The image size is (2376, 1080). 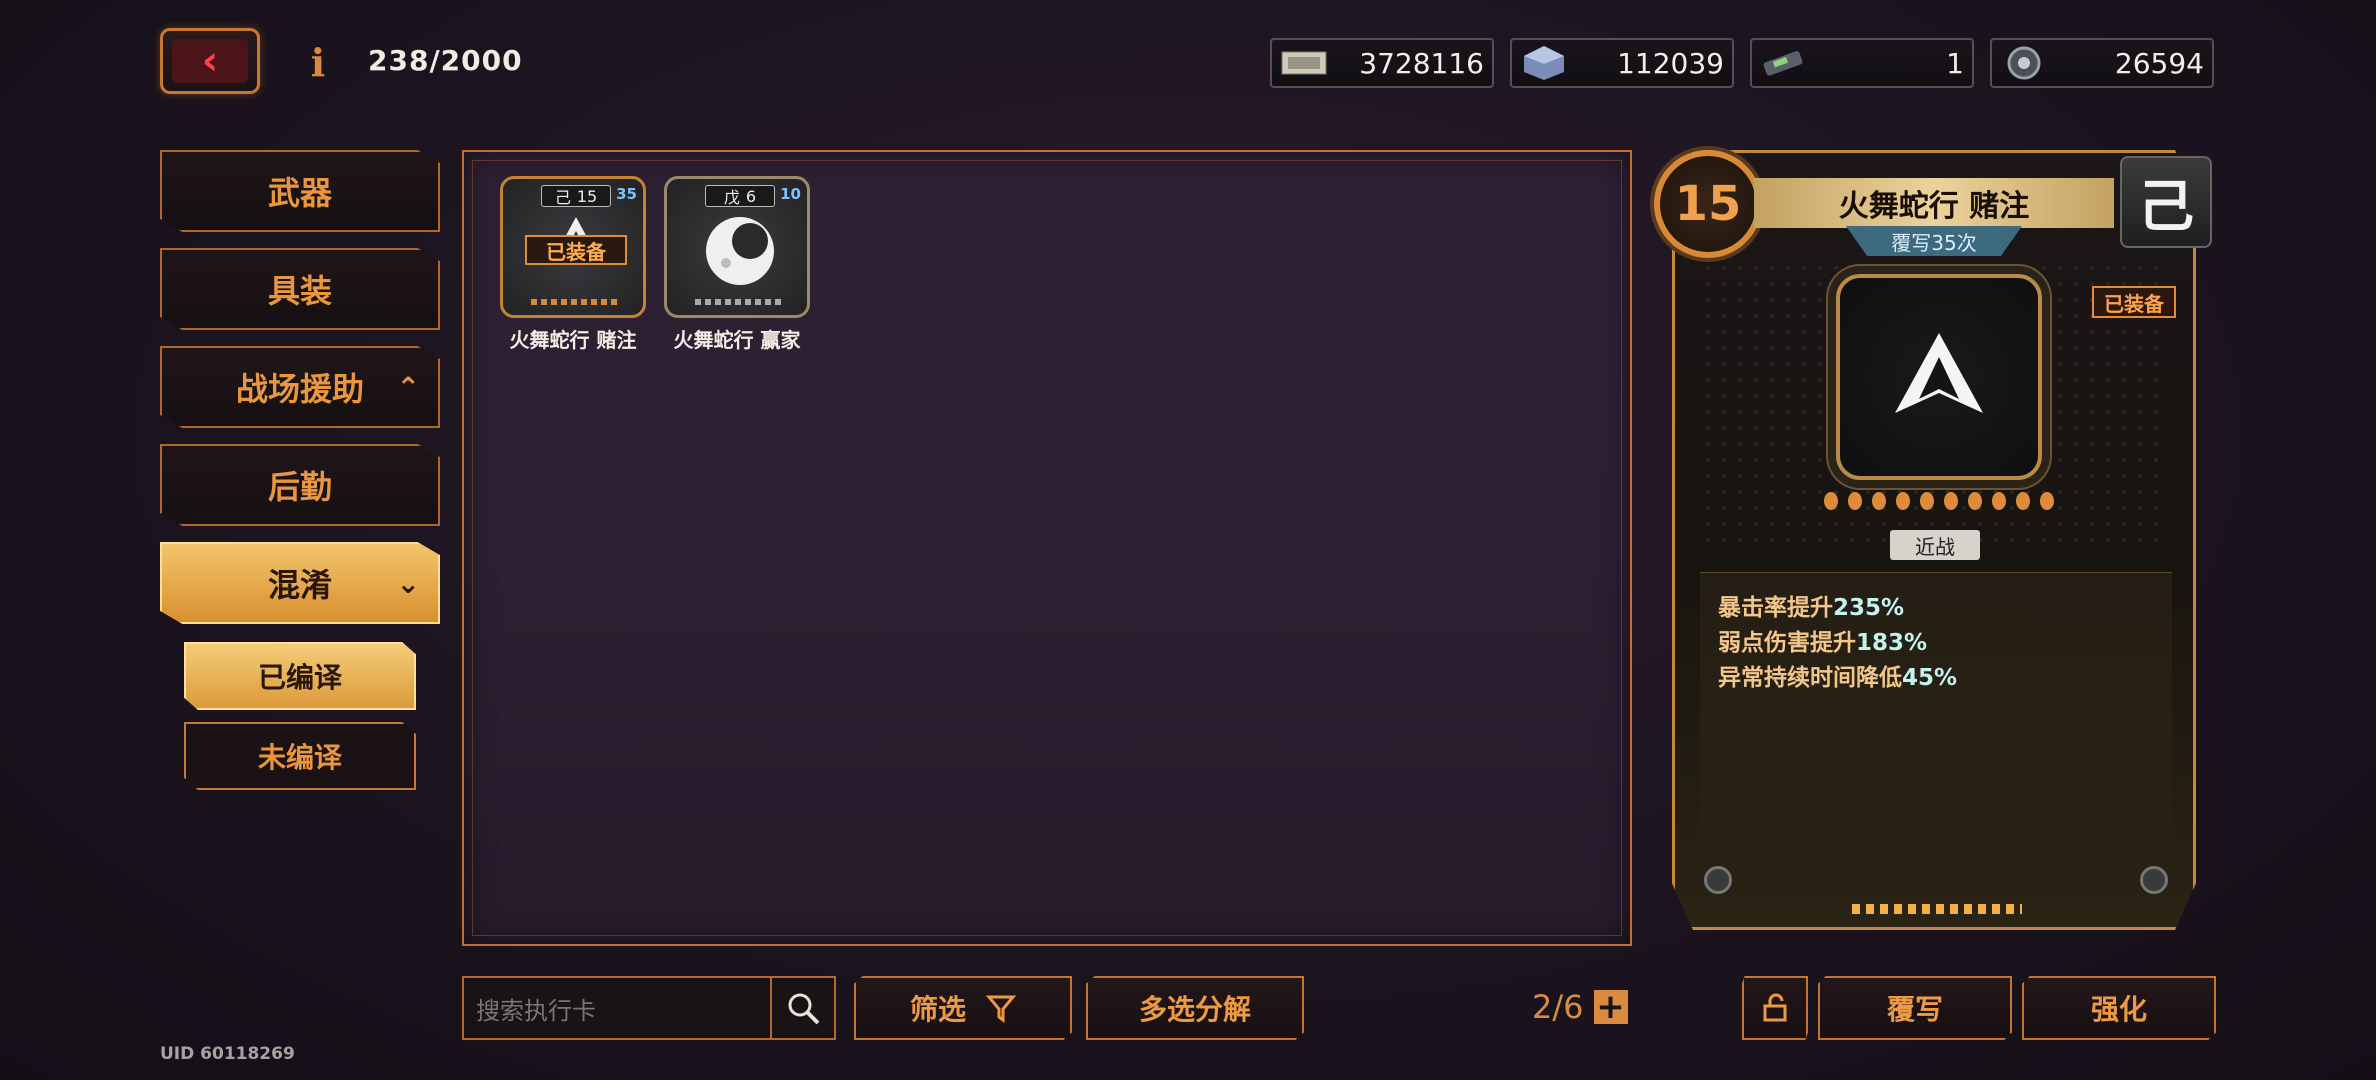 What do you see at coordinates (963, 1008) in the screenshot?
I see `filter-button: 筛选` at bounding box center [963, 1008].